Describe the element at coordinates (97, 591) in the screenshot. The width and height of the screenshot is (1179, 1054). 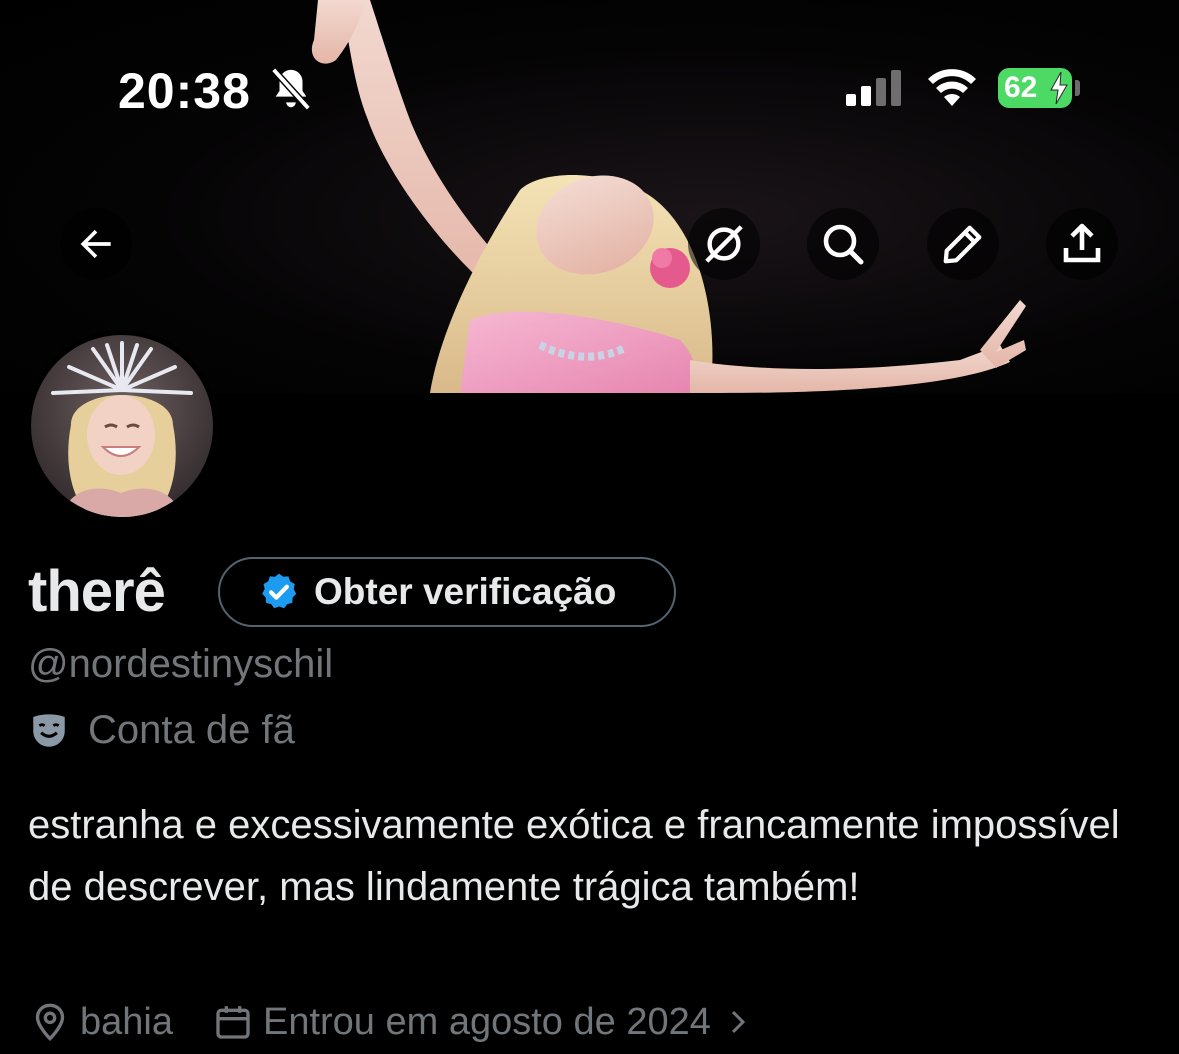
I see `display-name: therê` at that location.